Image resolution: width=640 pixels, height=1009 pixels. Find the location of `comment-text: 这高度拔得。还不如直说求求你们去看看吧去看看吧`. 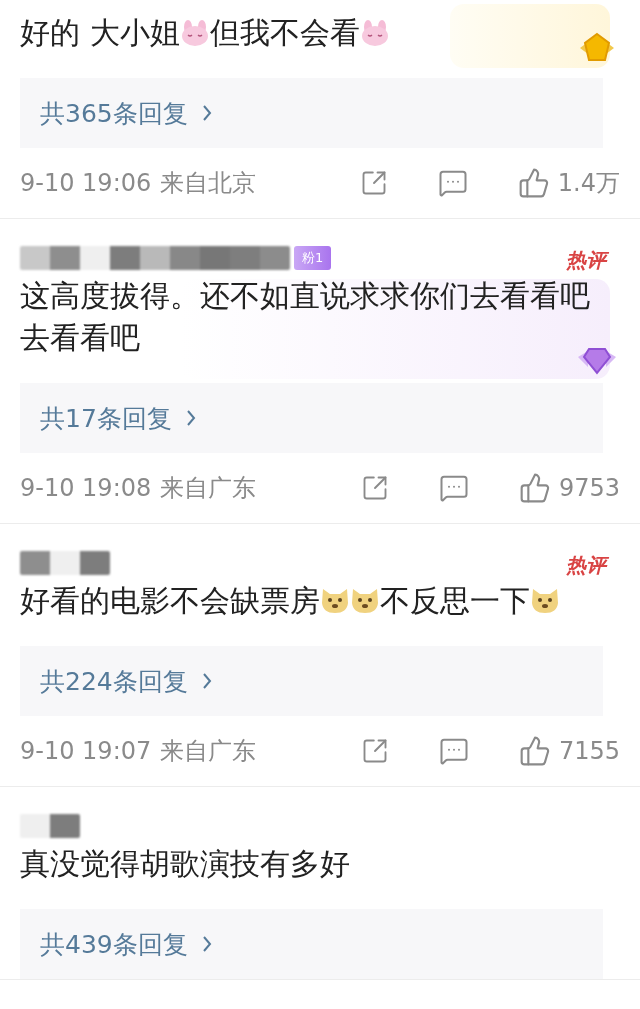

comment-text: 这高度拔得。还不如直说求求你们去看看吧去看看吧 is located at coordinates (305, 317).